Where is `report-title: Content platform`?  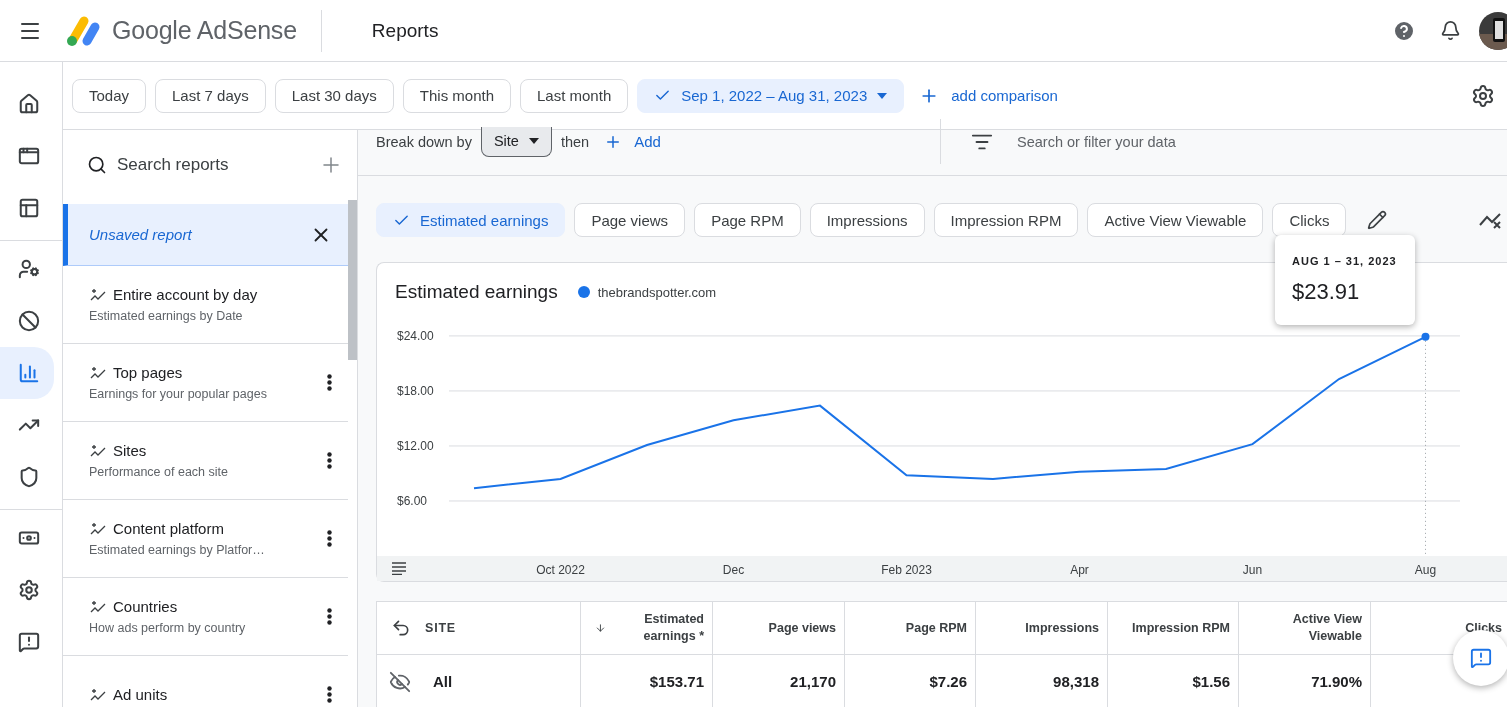
report-title: Content platform is located at coordinates (168, 528).